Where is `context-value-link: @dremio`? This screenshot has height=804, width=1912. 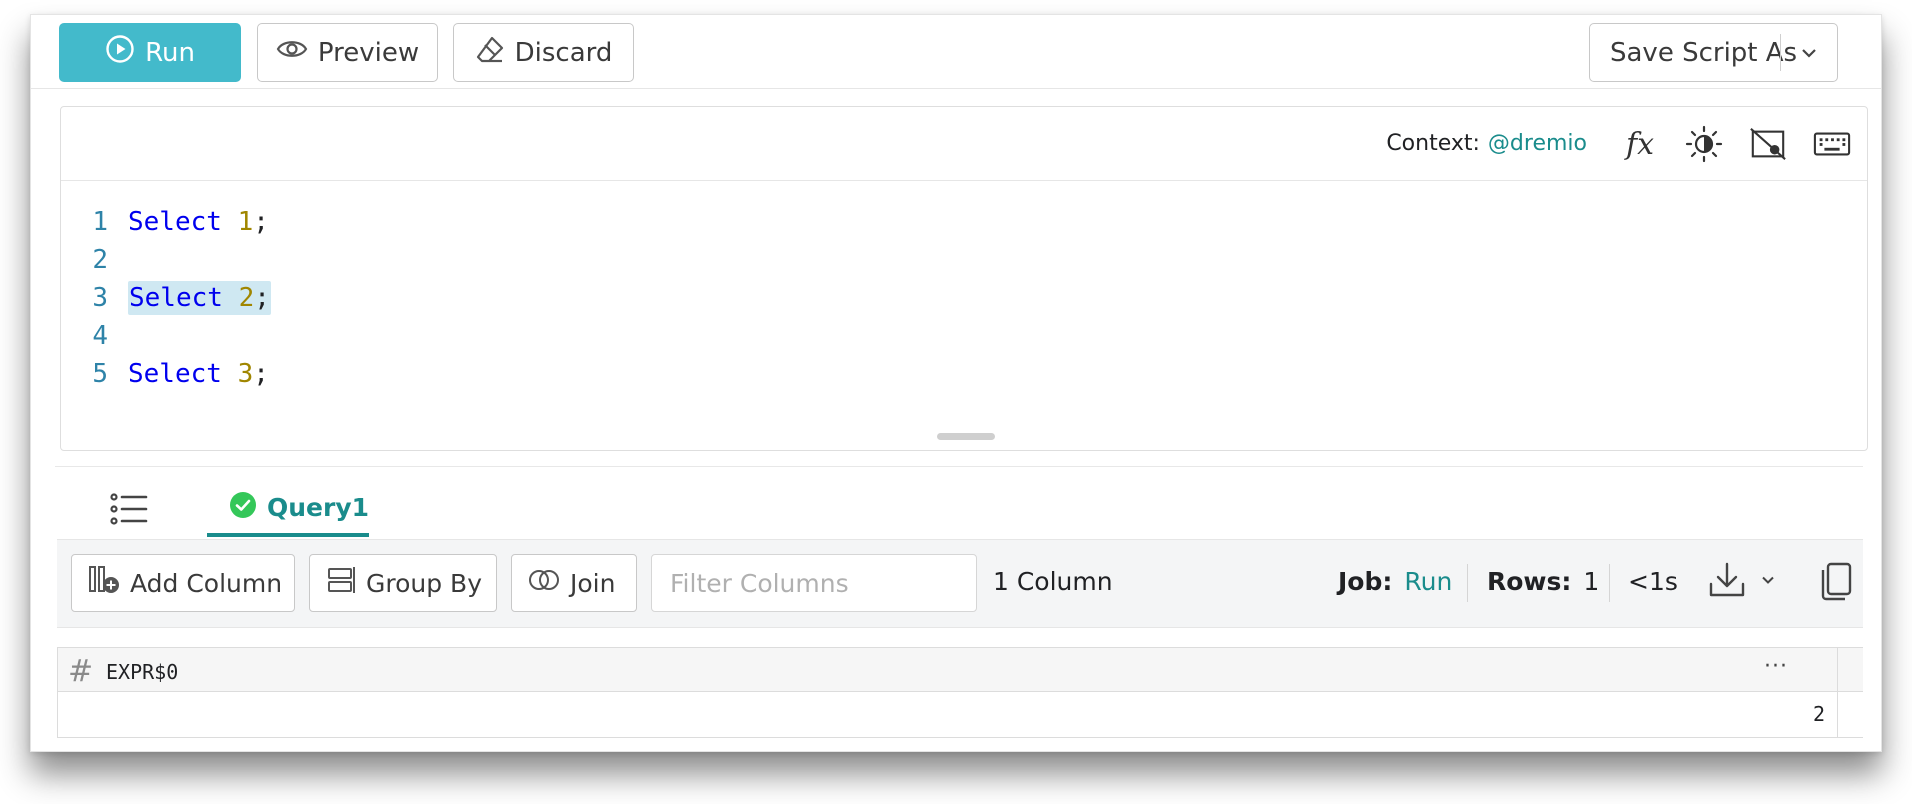
context-value-link: @dremio is located at coordinates (1537, 143).